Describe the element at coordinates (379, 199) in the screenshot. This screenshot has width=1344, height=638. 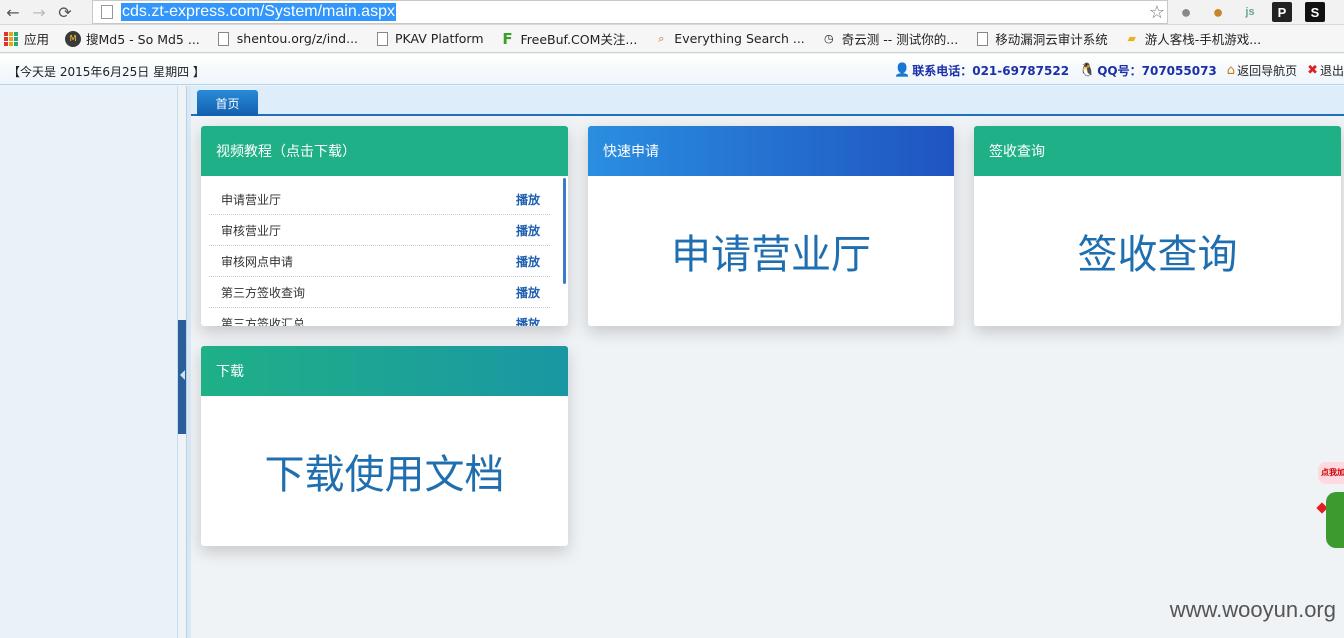
I see `list-item: 申请营业厅 播放` at that location.